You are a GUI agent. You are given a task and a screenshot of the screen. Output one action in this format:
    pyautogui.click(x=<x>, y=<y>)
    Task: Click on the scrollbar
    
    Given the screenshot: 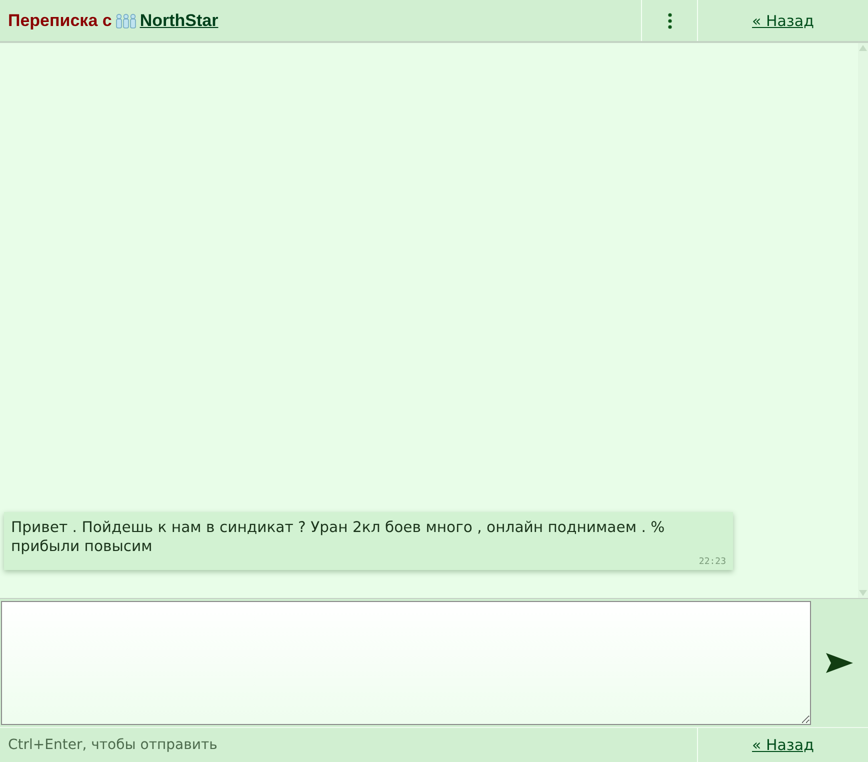 What is the action you would take?
    pyautogui.click(x=863, y=320)
    